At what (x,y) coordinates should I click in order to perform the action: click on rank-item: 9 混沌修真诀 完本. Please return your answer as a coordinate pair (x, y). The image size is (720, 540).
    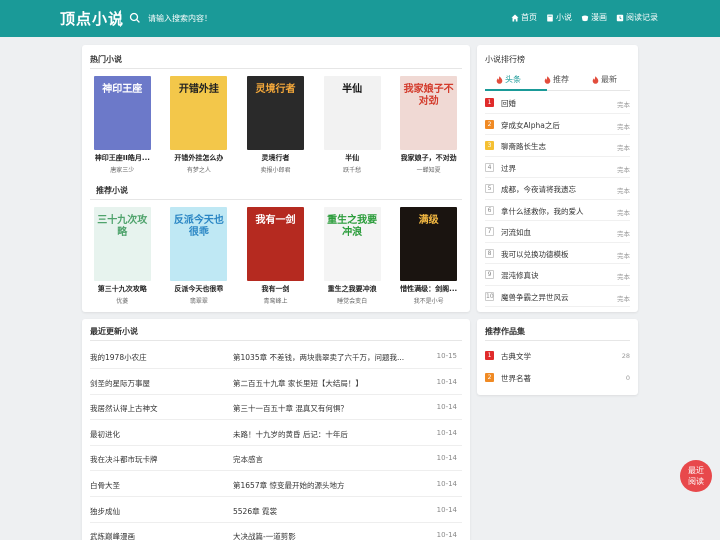
    Looking at the image, I should click on (557, 275).